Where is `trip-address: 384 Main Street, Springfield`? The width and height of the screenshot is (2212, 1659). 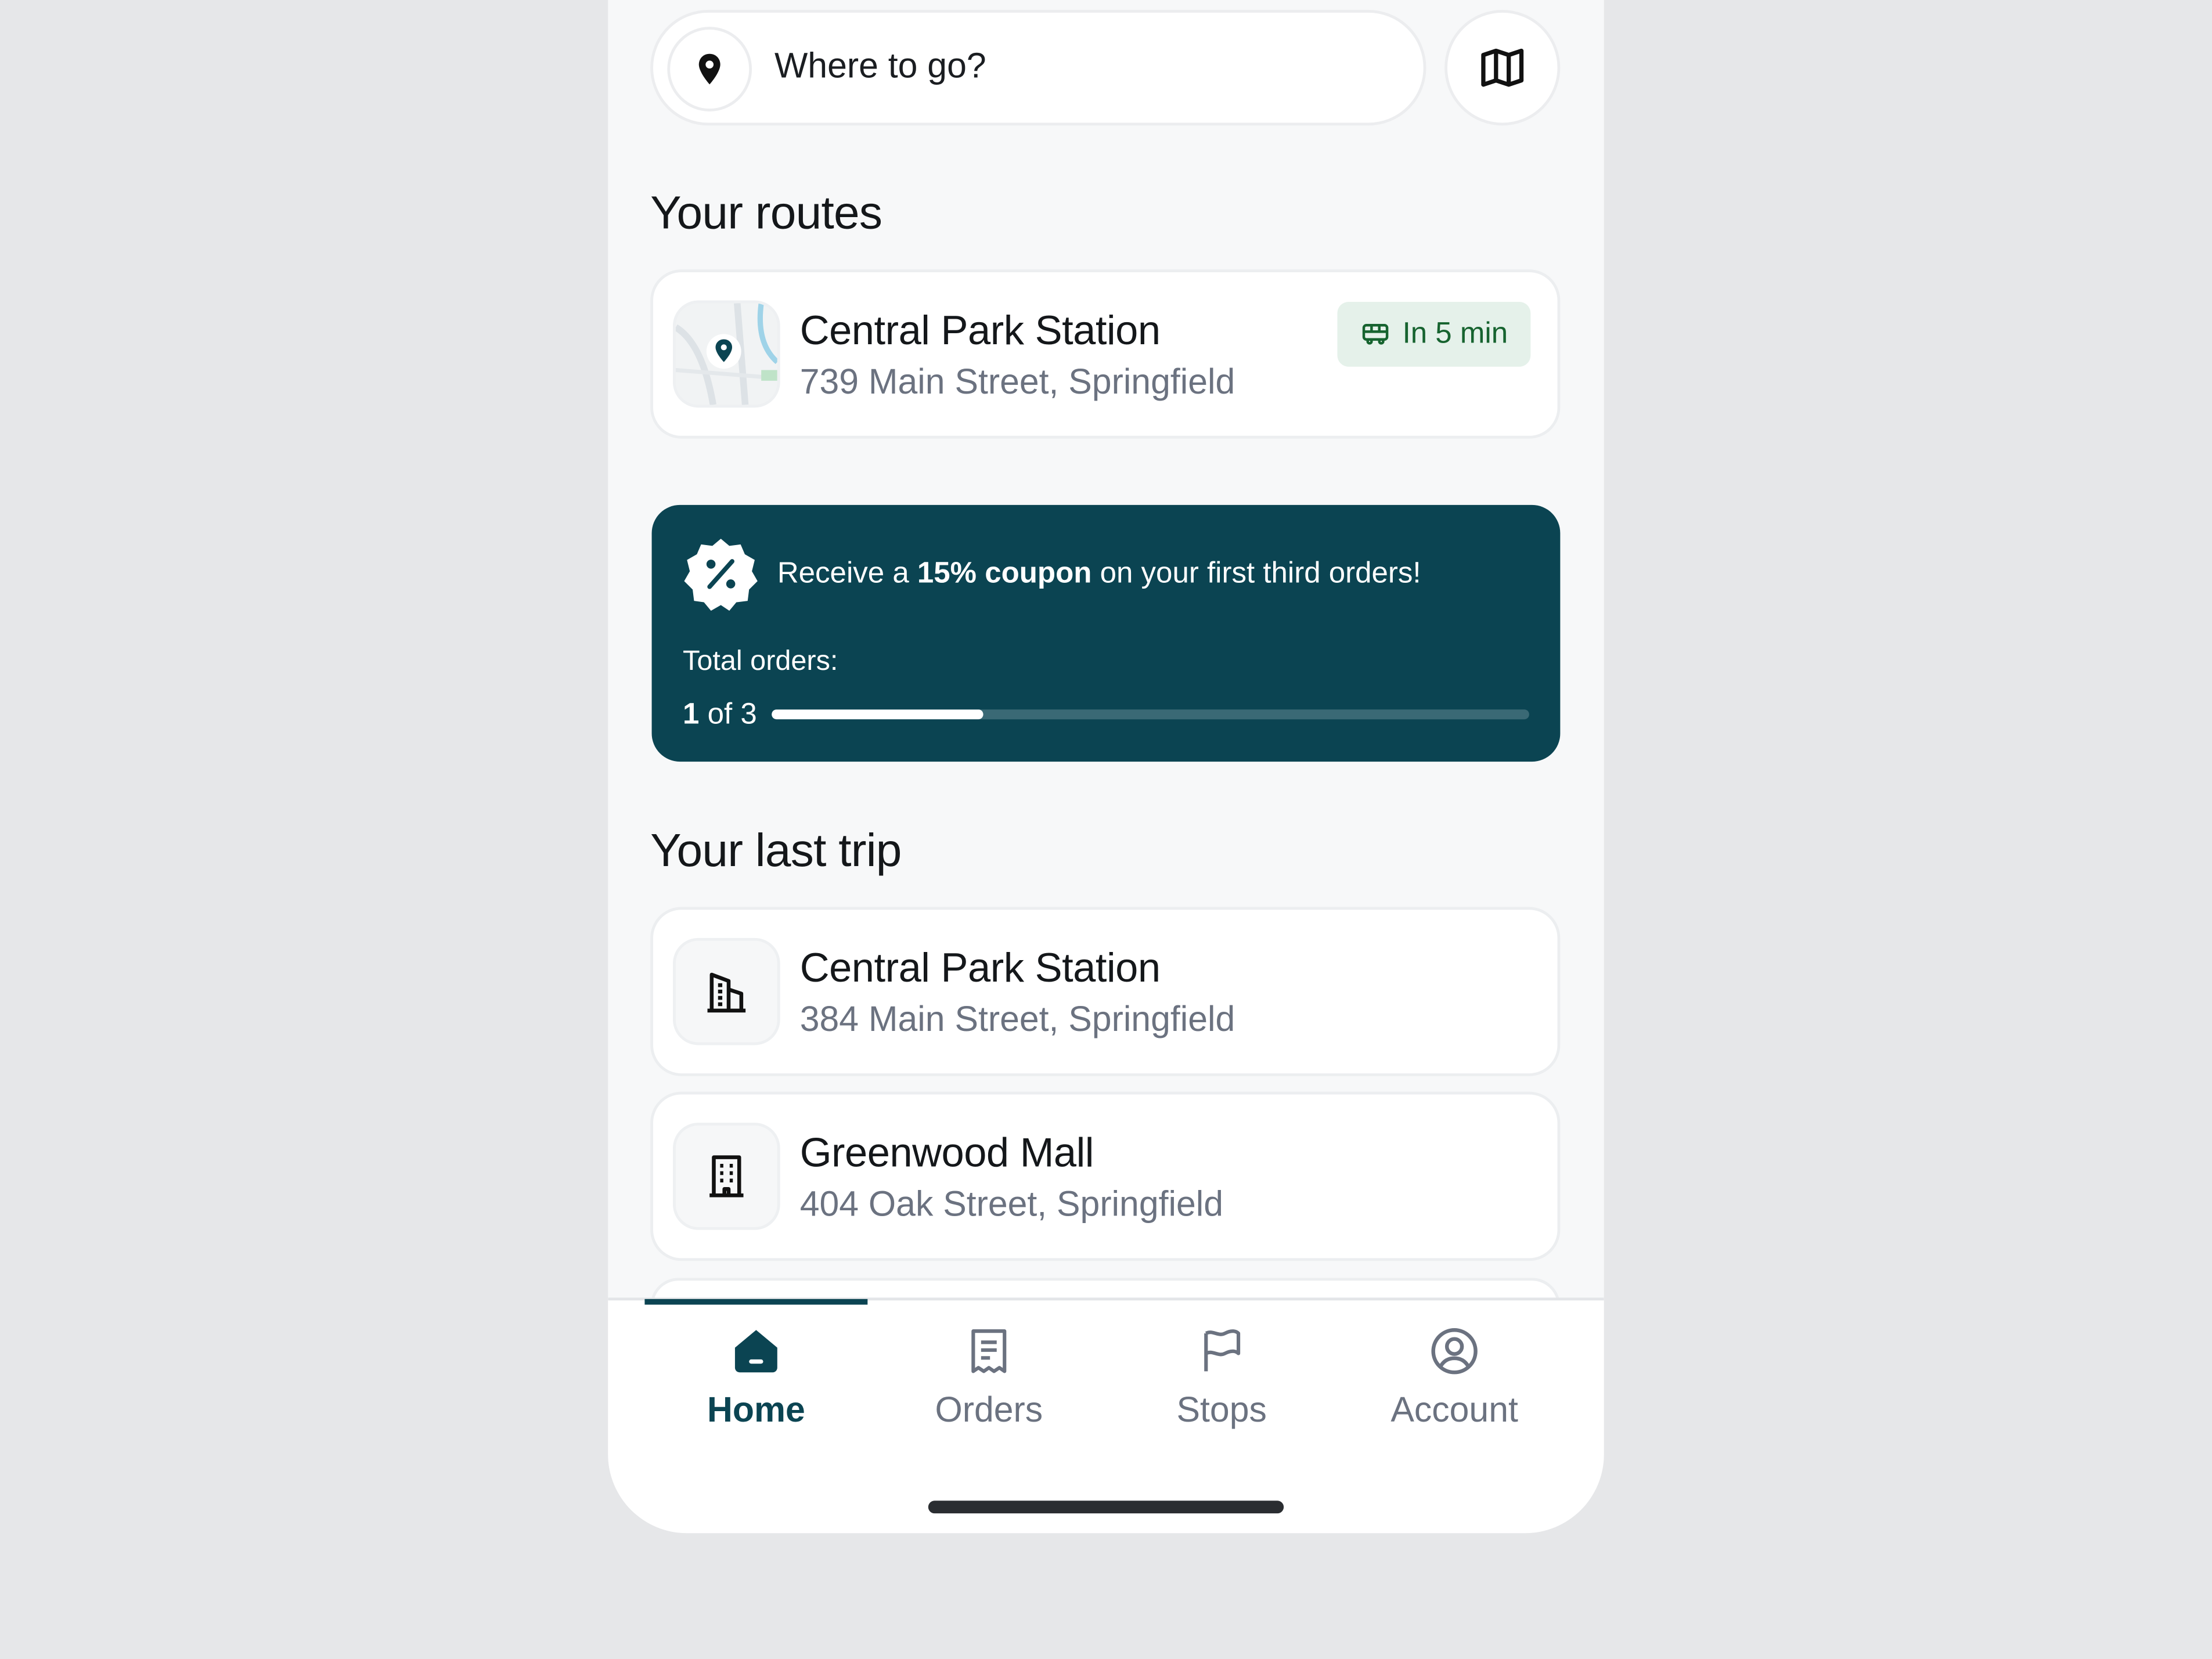 trip-address: 384 Main Street, Springfield is located at coordinates (1017, 1020).